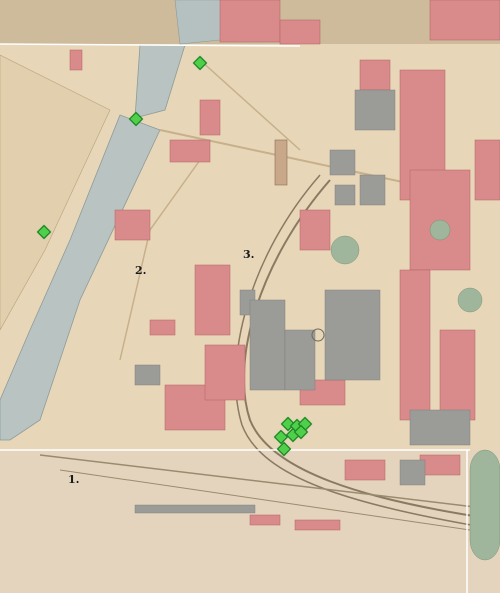 This screenshot has height=593, width=500. Describe the element at coordinates (281, 162) in the screenshot. I see `dock-pier` at that location.